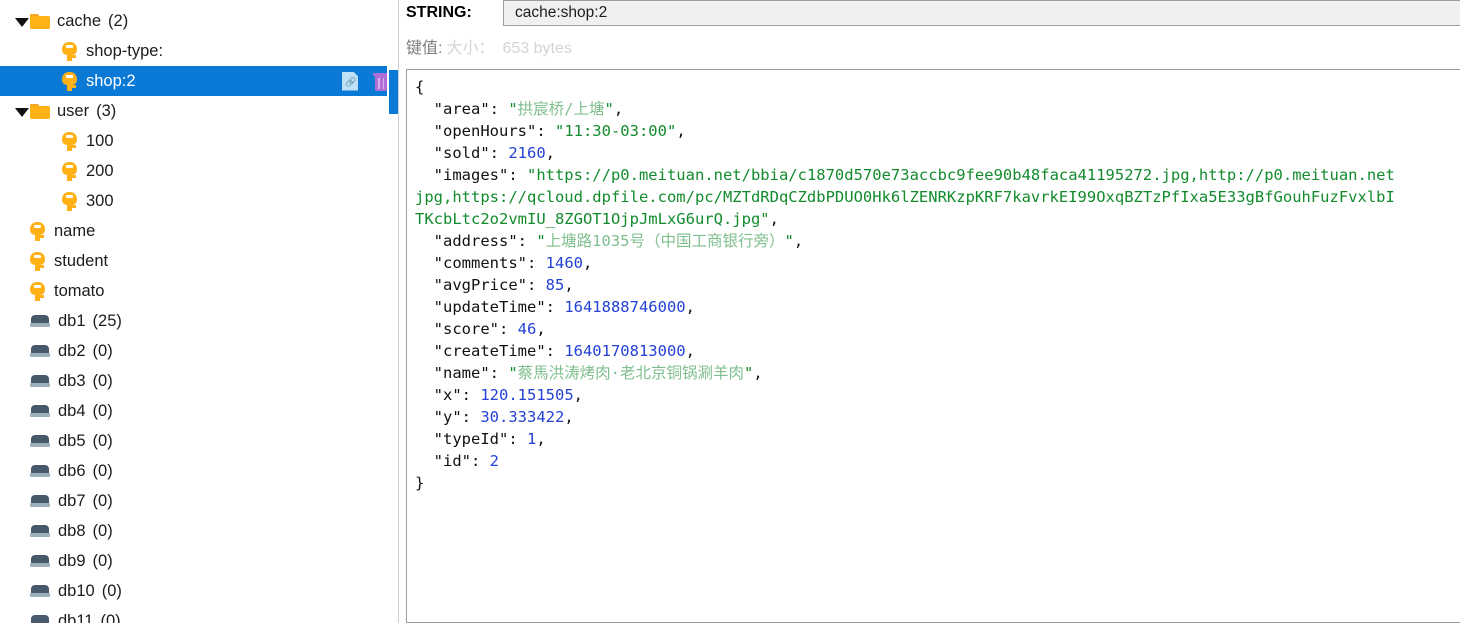 The height and width of the screenshot is (623, 1460). Describe the element at coordinates (494, 461) in the screenshot. I see `code-token-num: 2` at that location.